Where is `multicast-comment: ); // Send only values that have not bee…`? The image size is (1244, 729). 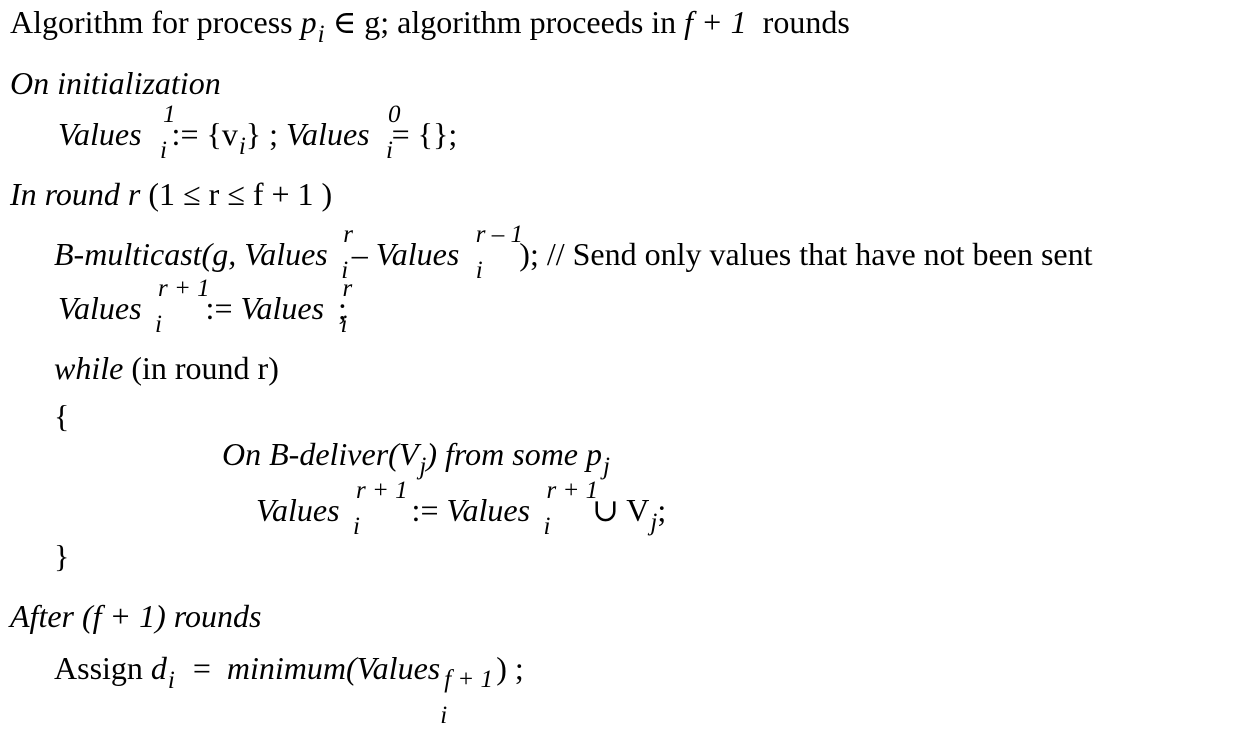
multicast-comment: ); // Send only values that have not bee… is located at coordinates (806, 254).